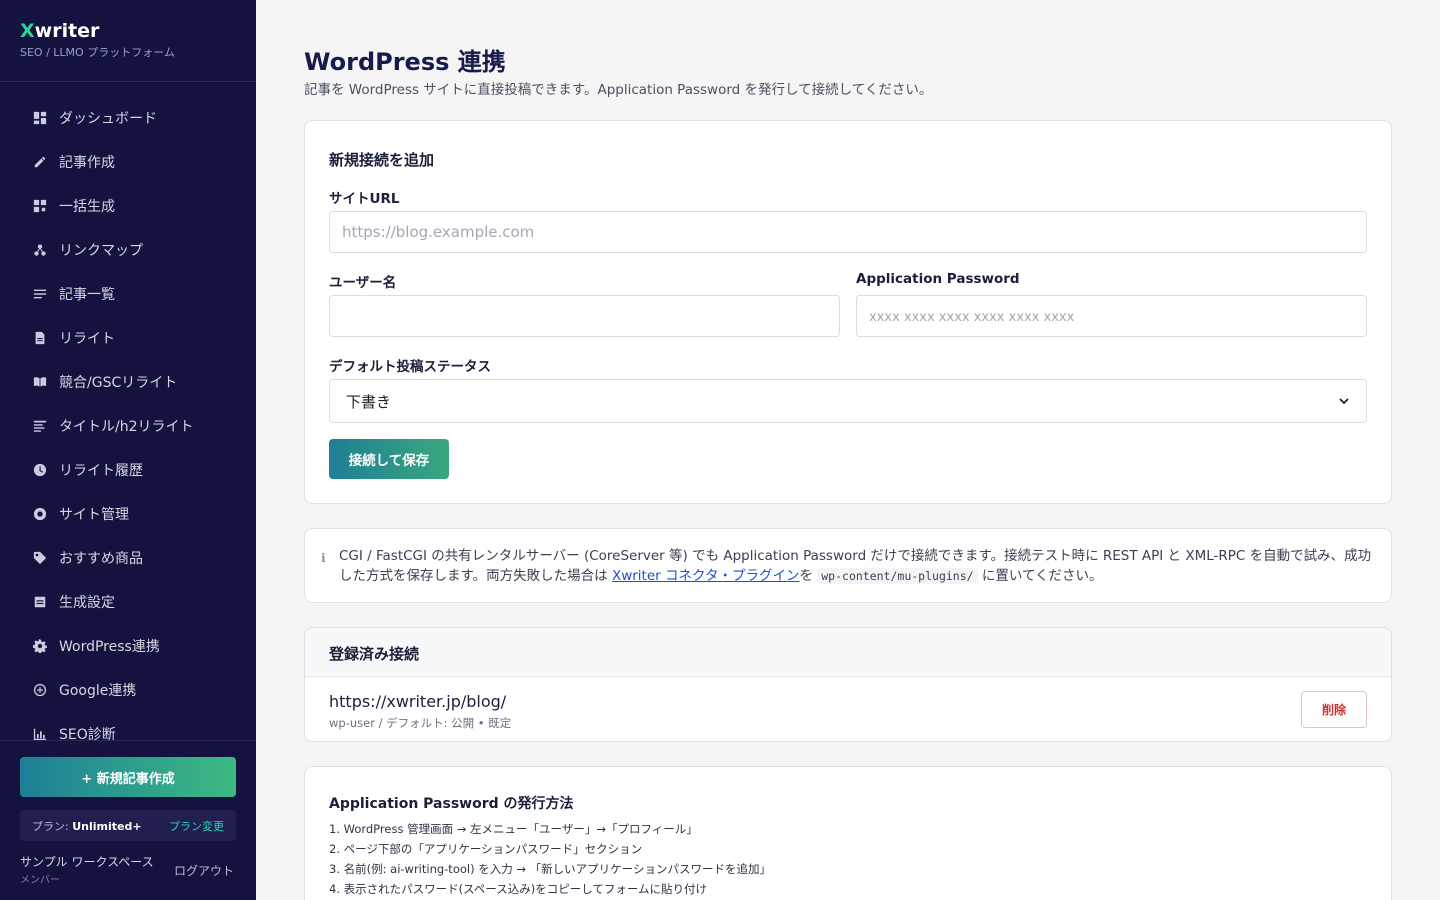  I want to click on plan-change-link: プラン変更, so click(196, 826).